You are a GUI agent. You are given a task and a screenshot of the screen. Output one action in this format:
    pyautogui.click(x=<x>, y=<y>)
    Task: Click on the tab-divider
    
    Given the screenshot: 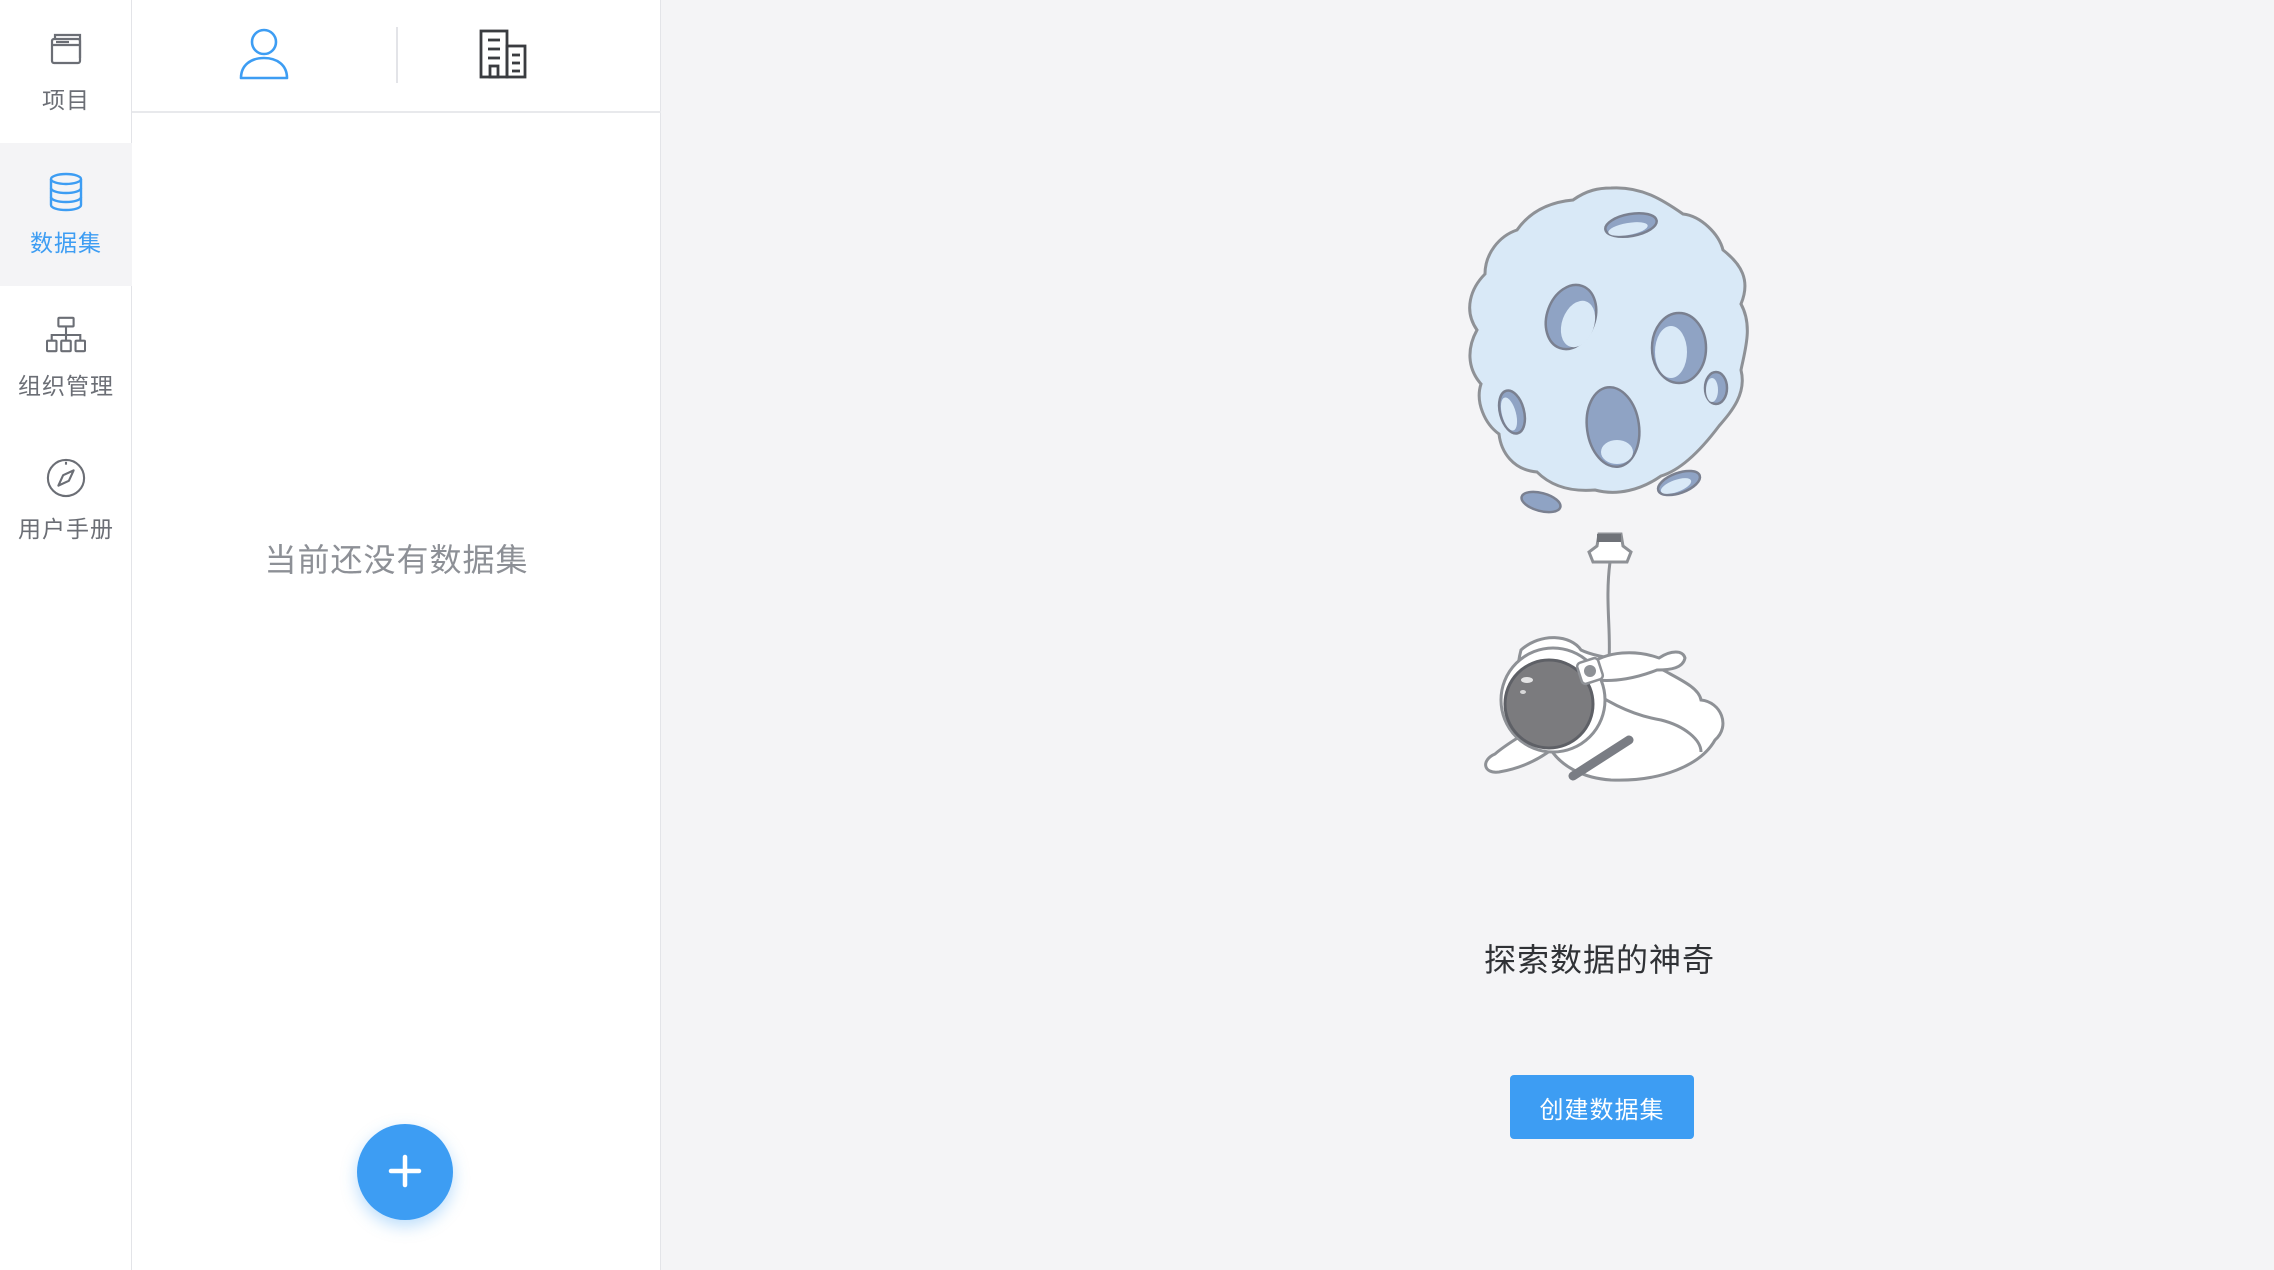 What is the action you would take?
    pyautogui.click(x=397, y=55)
    